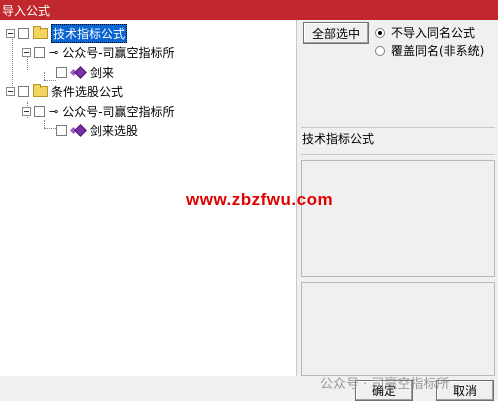 This screenshot has width=498, height=401. I want to click on radio-label: 覆盖同名(非系统), so click(438, 51).